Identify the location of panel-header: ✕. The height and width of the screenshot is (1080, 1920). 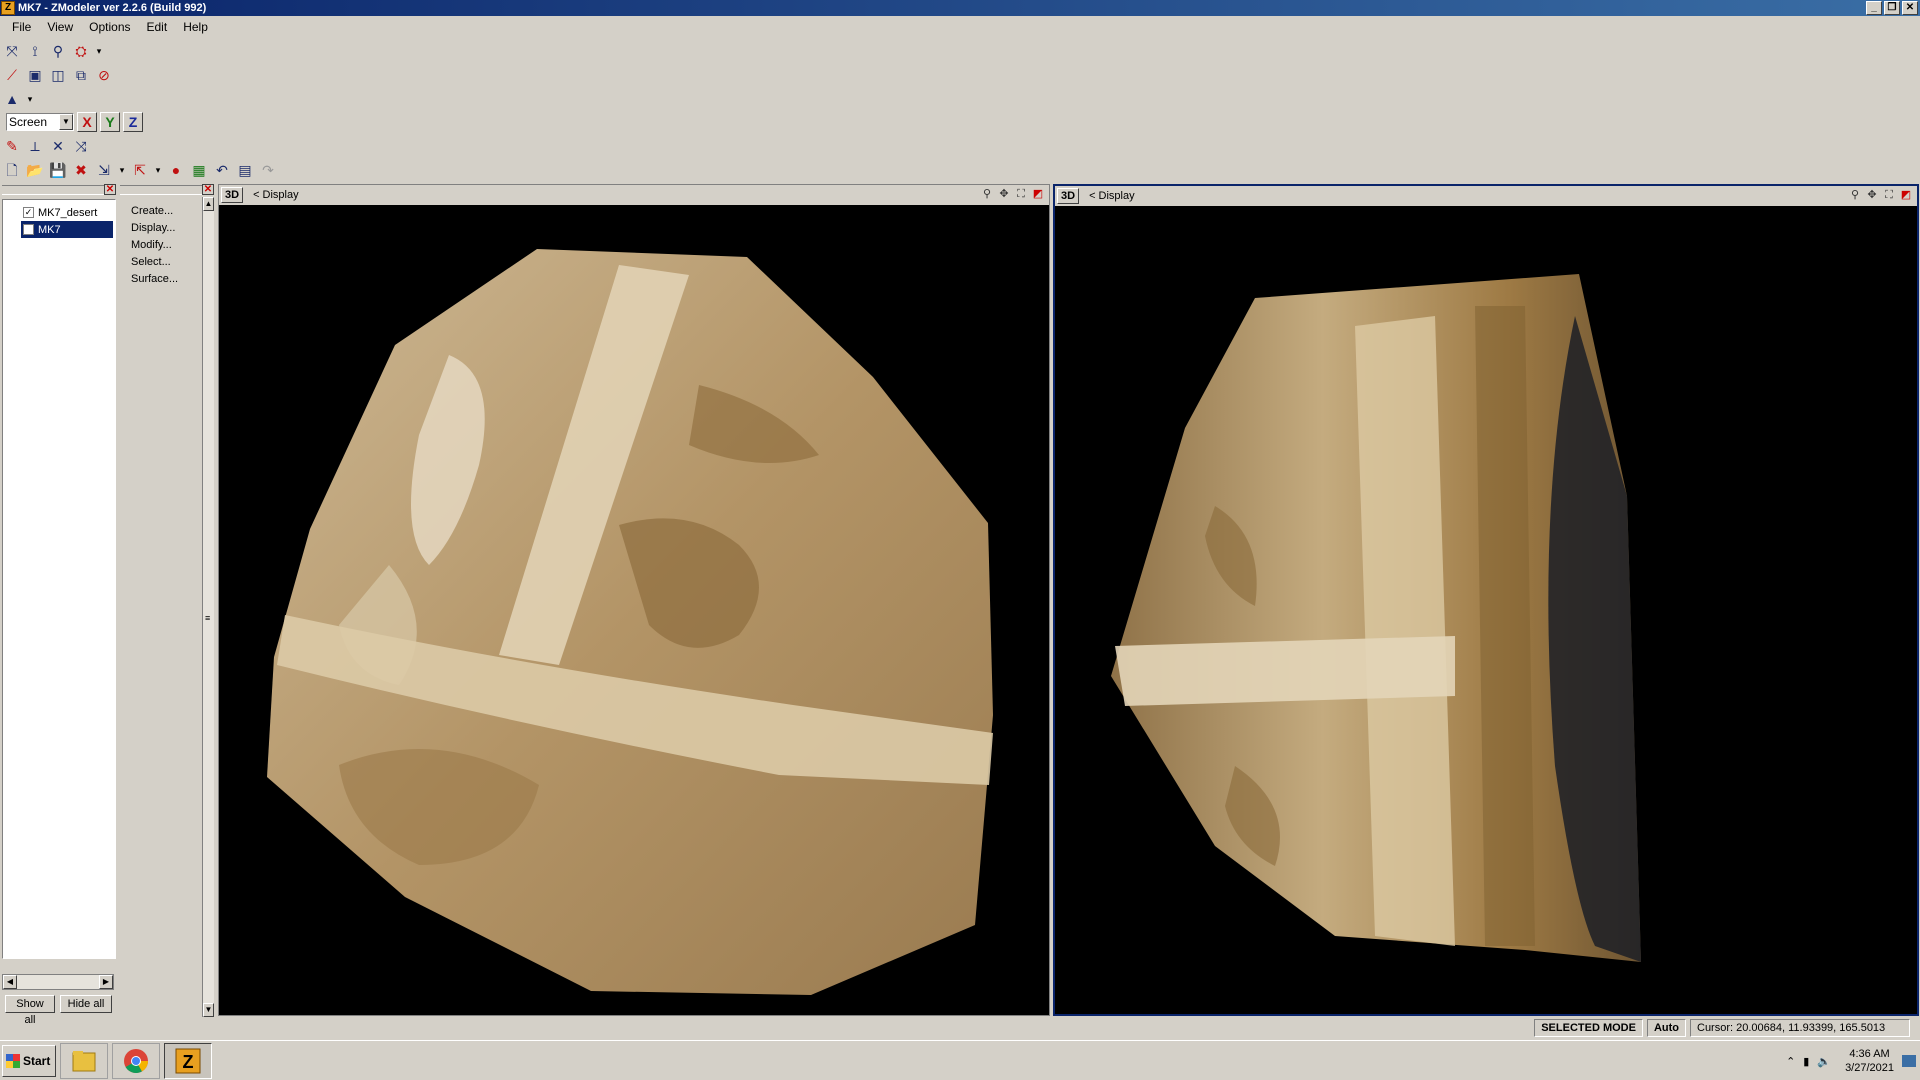
(167, 189).